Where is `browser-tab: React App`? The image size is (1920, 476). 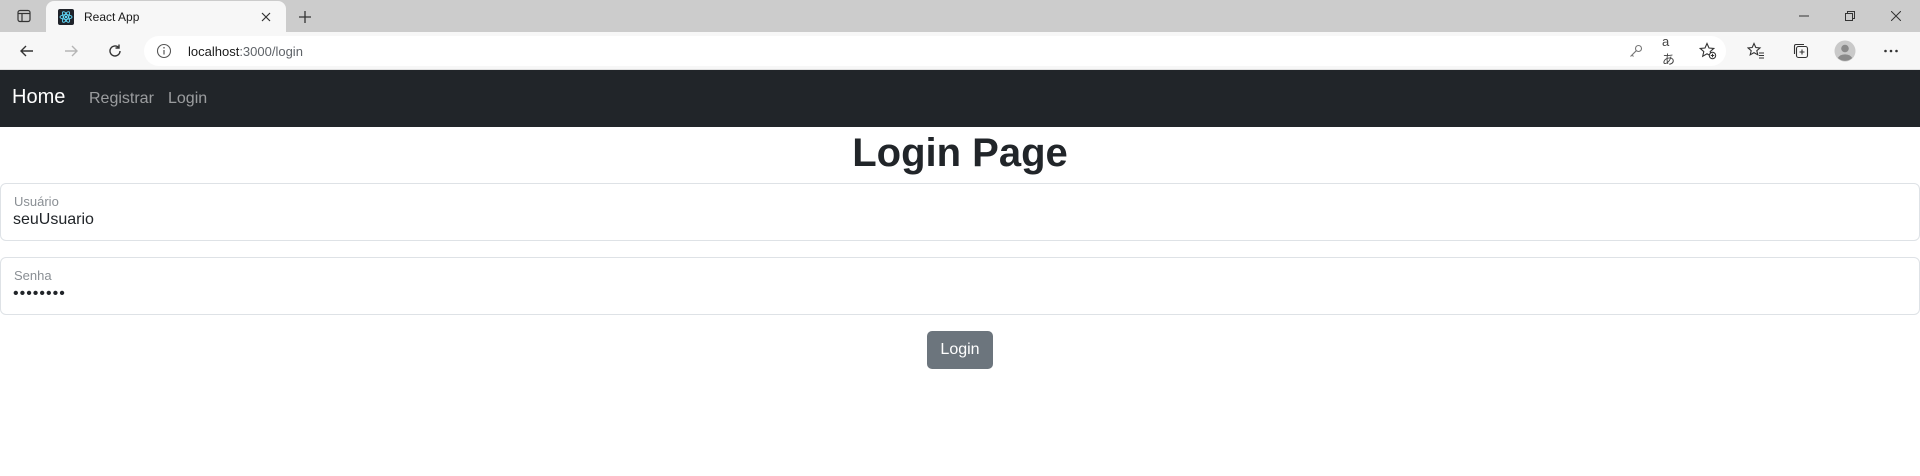
browser-tab: React App is located at coordinates (166, 16).